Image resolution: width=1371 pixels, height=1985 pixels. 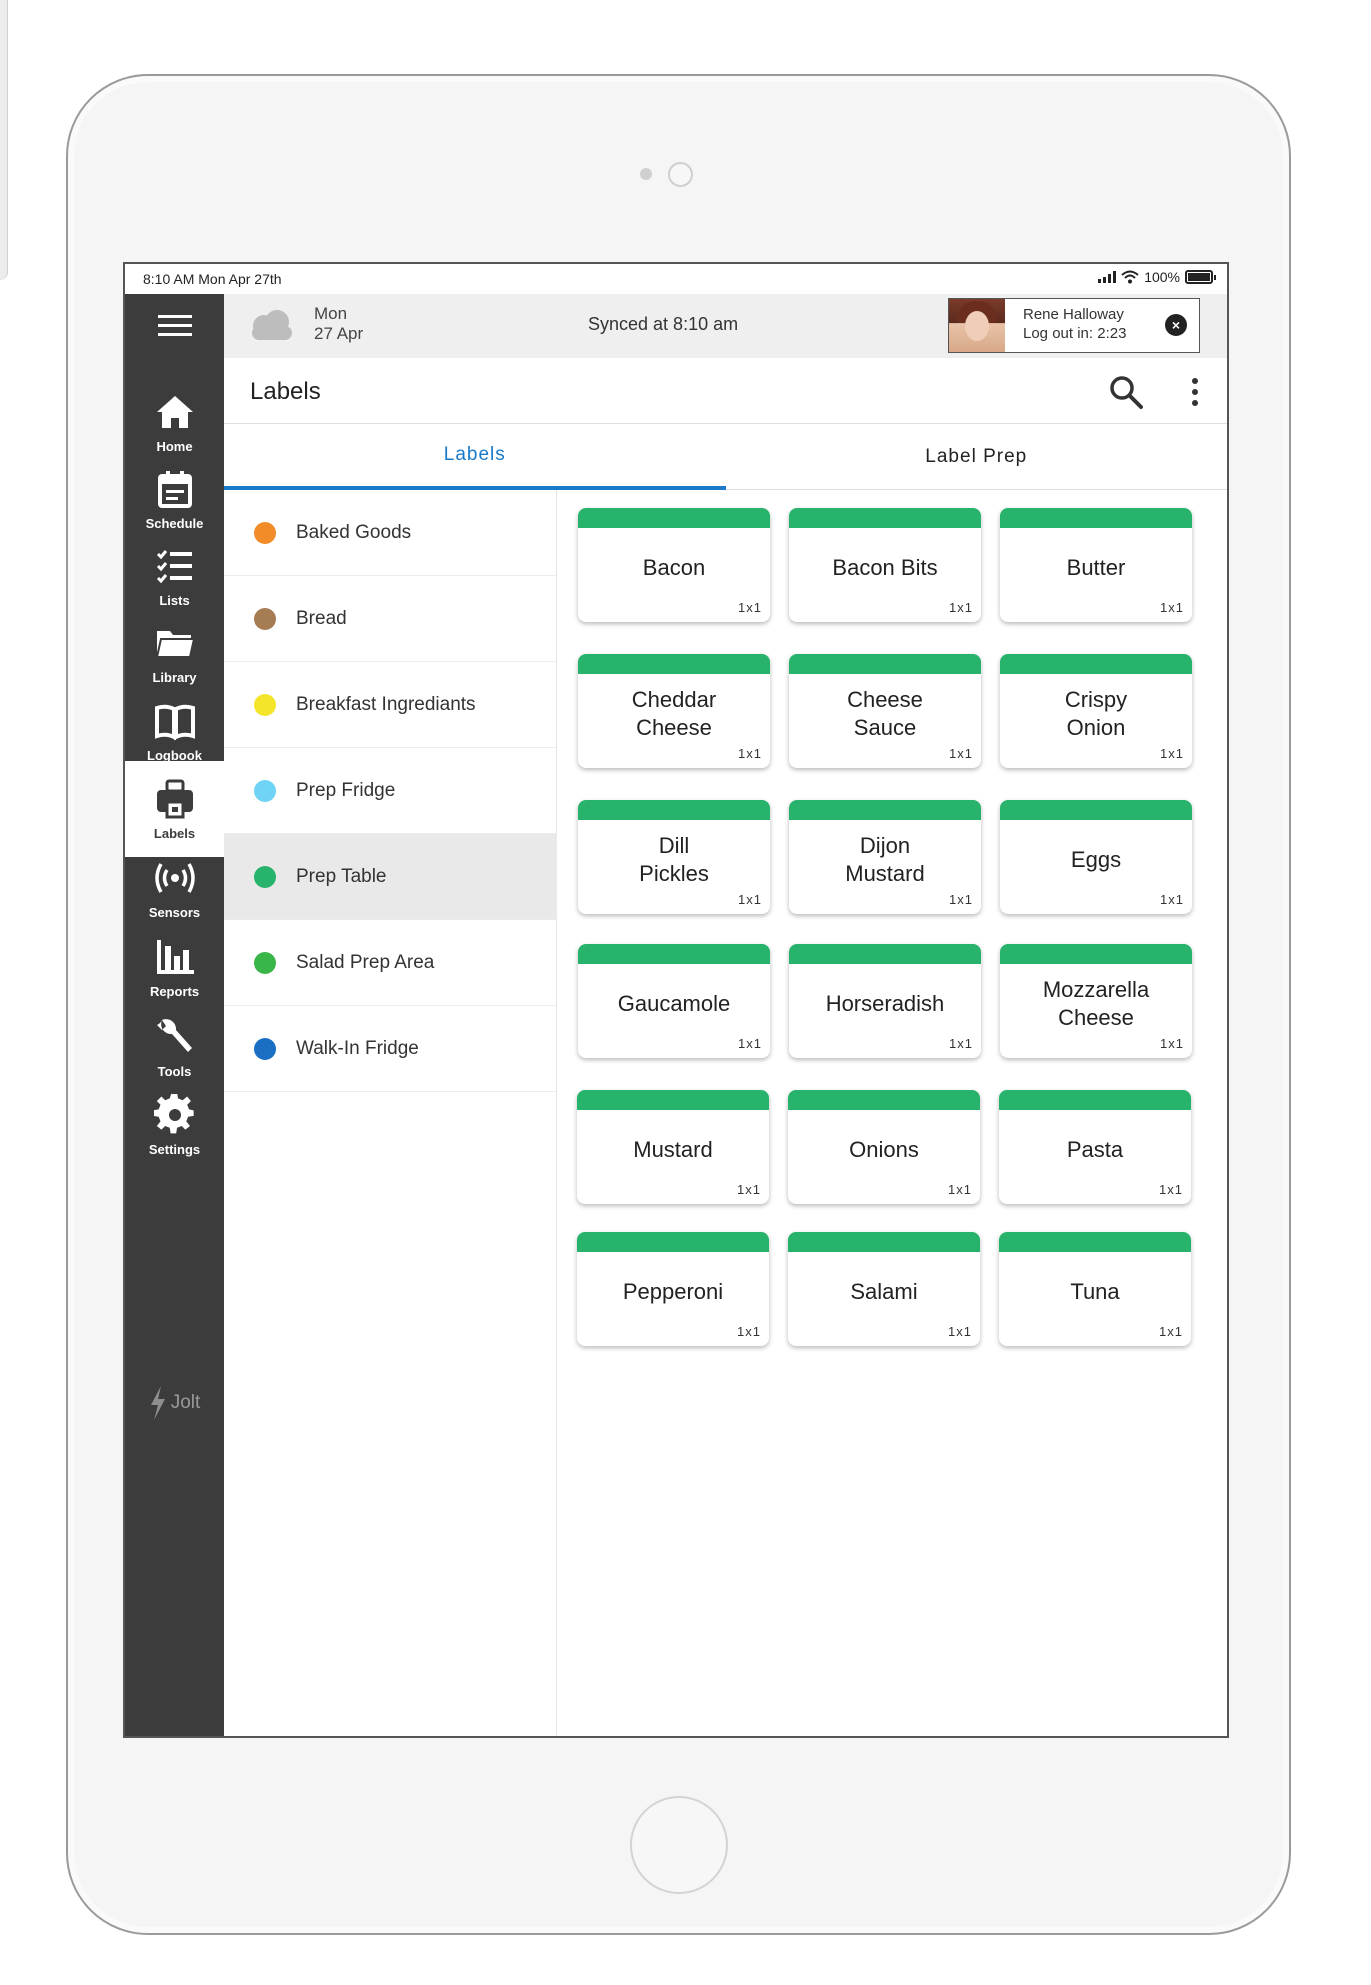 What do you see at coordinates (1096, 859) in the screenshot?
I see `label-name: Eggs` at bounding box center [1096, 859].